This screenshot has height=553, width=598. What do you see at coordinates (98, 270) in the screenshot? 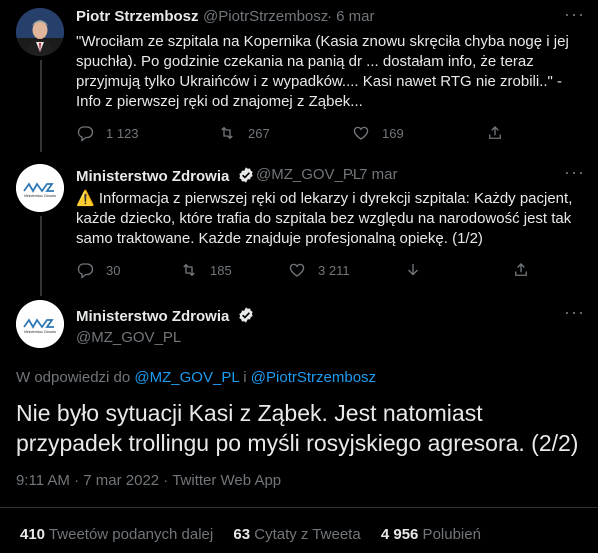
I see `tweet2-reply-button: 30` at bounding box center [98, 270].